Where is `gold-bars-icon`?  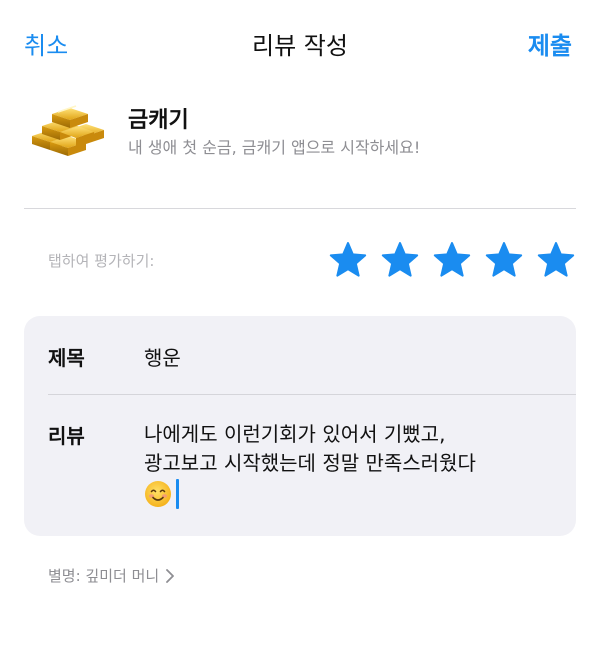 gold-bars-icon is located at coordinates (68, 130).